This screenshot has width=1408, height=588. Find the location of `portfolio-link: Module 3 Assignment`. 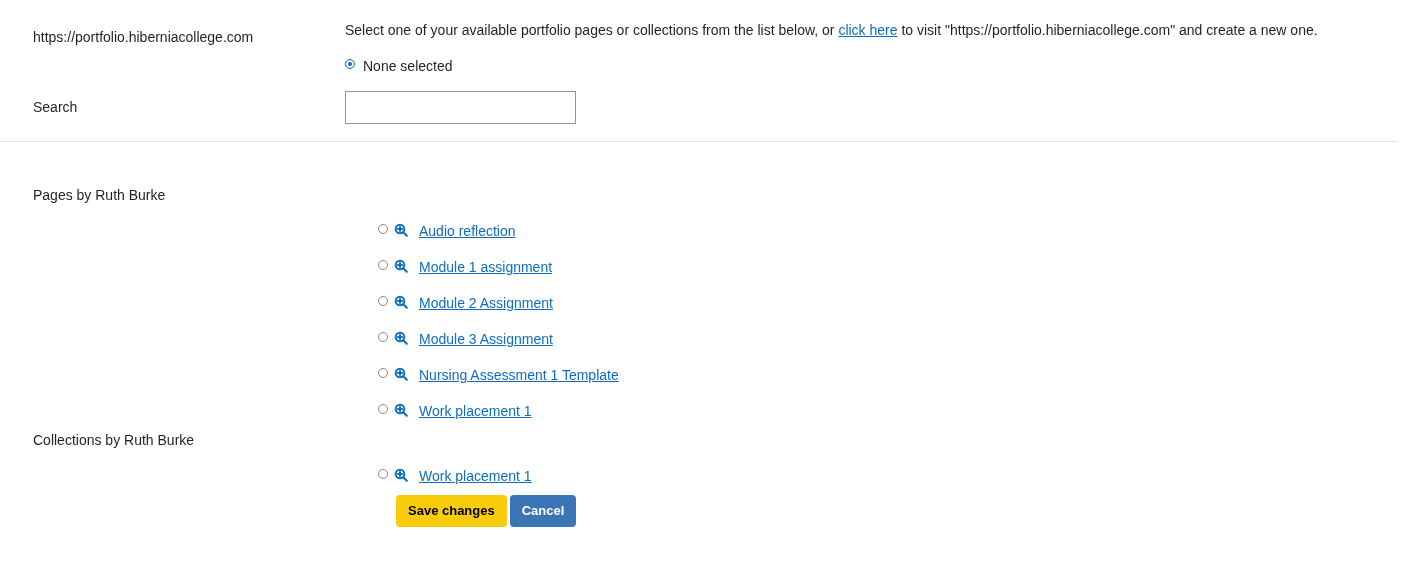

portfolio-link: Module 3 Assignment is located at coordinates (486, 339).